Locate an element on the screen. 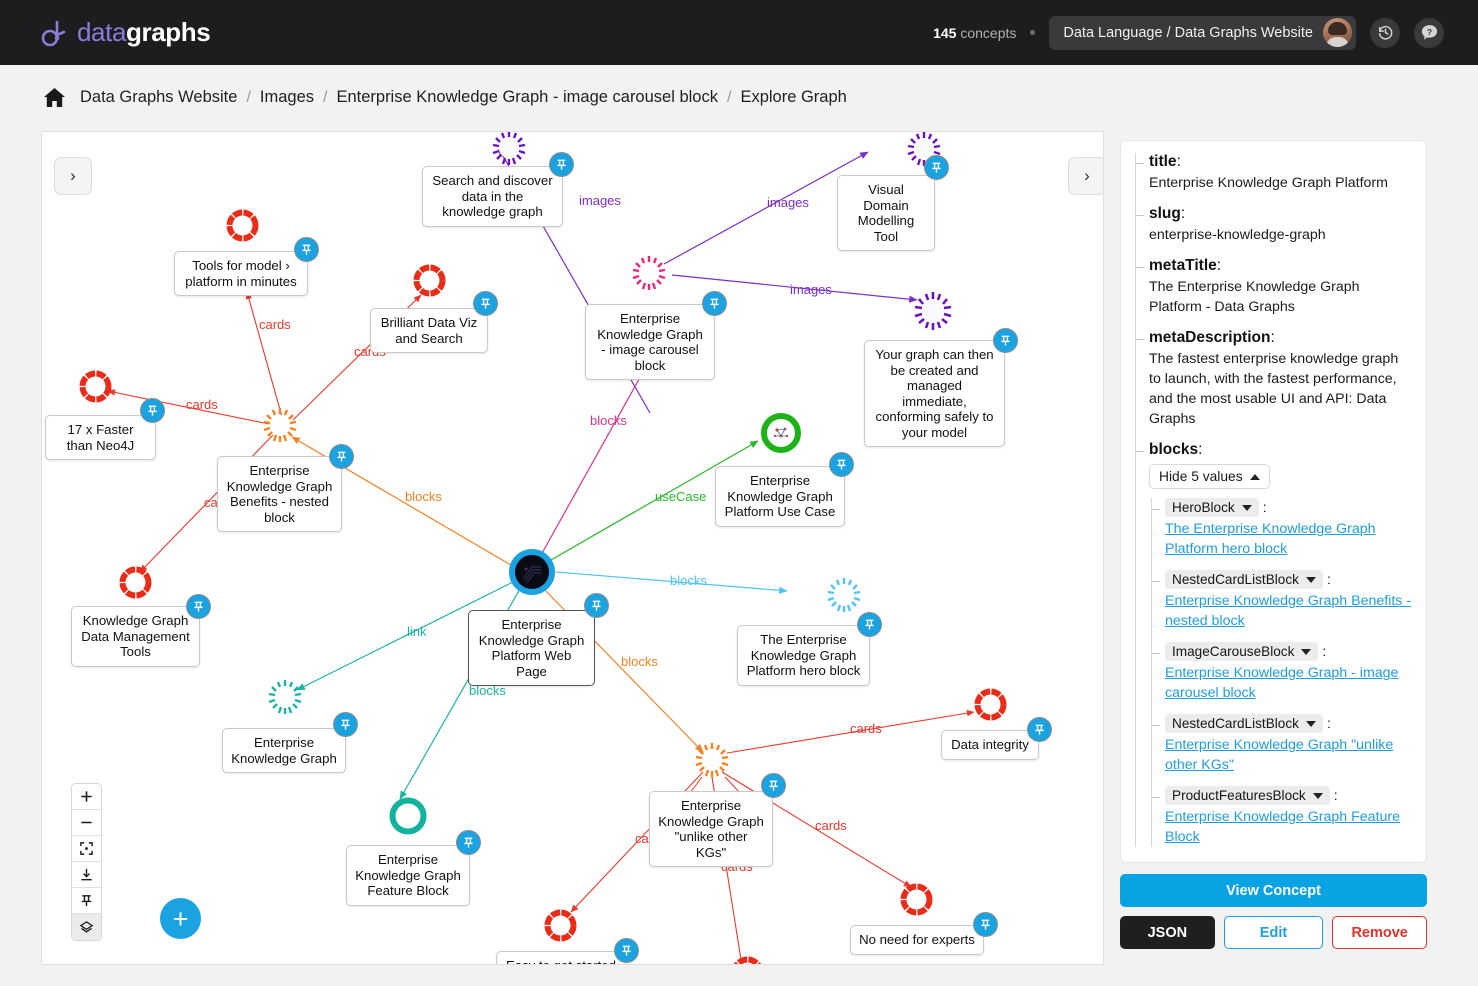 The width and height of the screenshot is (1478, 986). node-shape-kg-data-mgmt is located at coordinates (135, 582).